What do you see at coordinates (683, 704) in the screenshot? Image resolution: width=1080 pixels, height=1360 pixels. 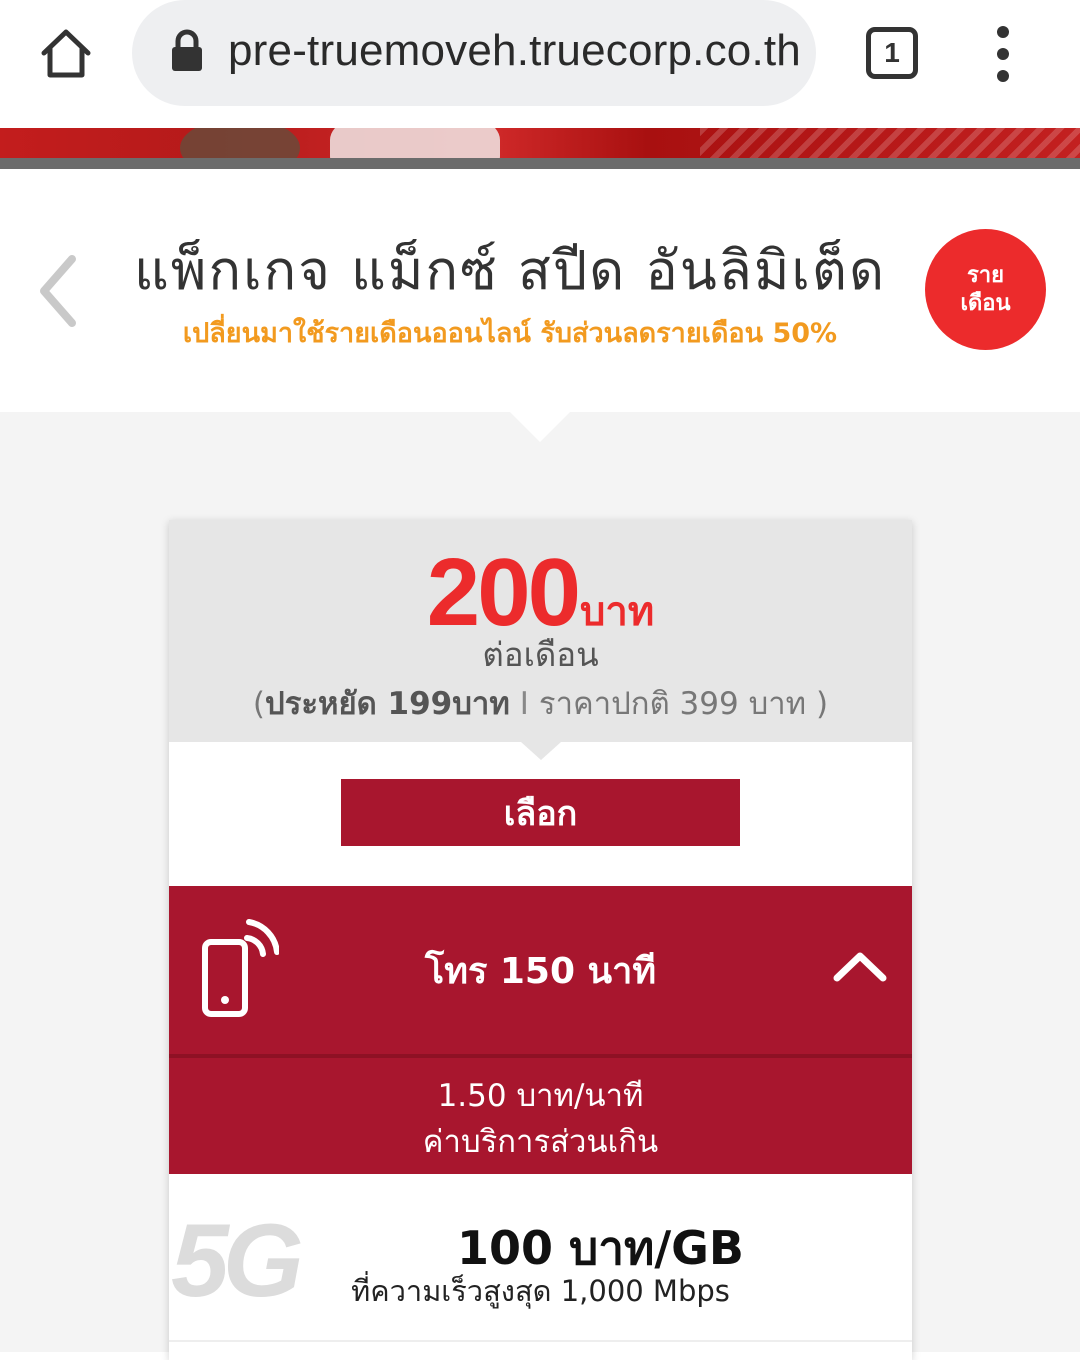 I see `regular-price: ราคาปกติ 399 บาท )` at bounding box center [683, 704].